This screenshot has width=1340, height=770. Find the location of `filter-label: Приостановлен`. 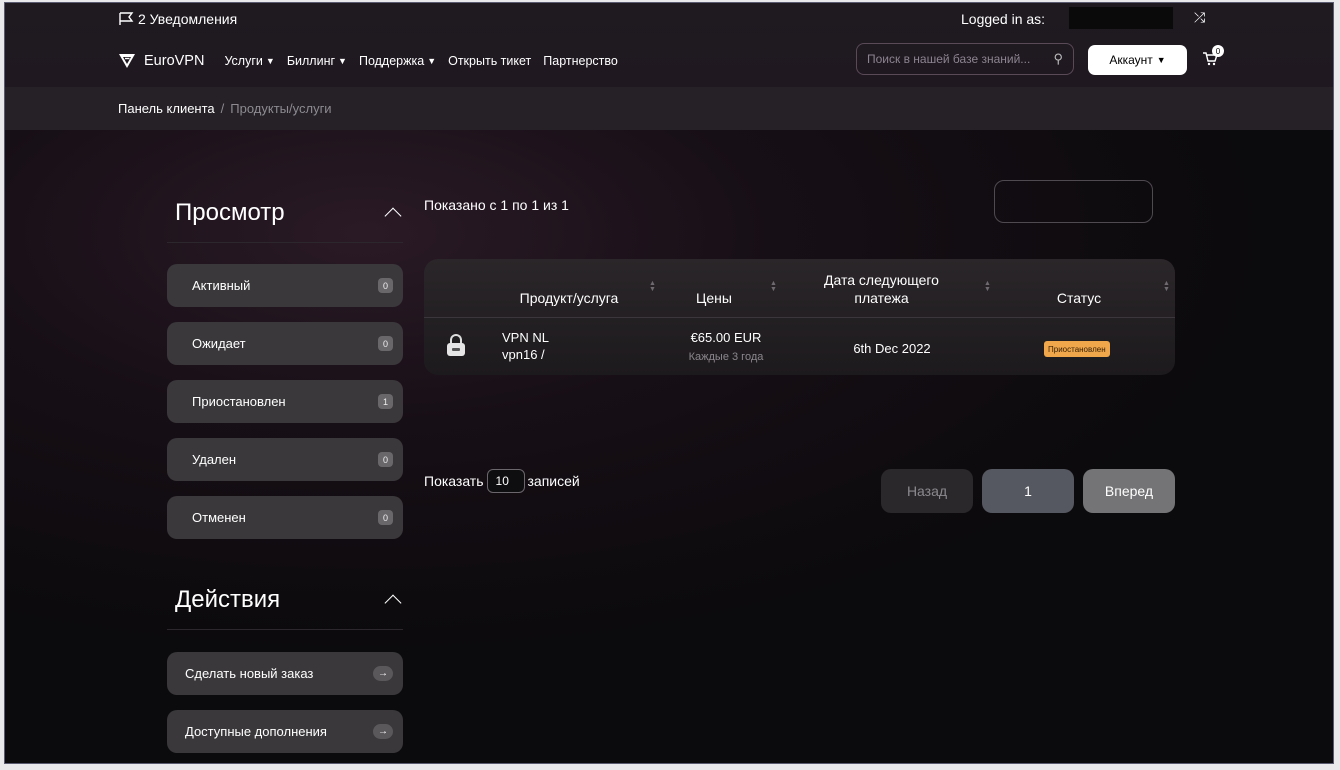

filter-label: Приостановлен is located at coordinates (239, 401).